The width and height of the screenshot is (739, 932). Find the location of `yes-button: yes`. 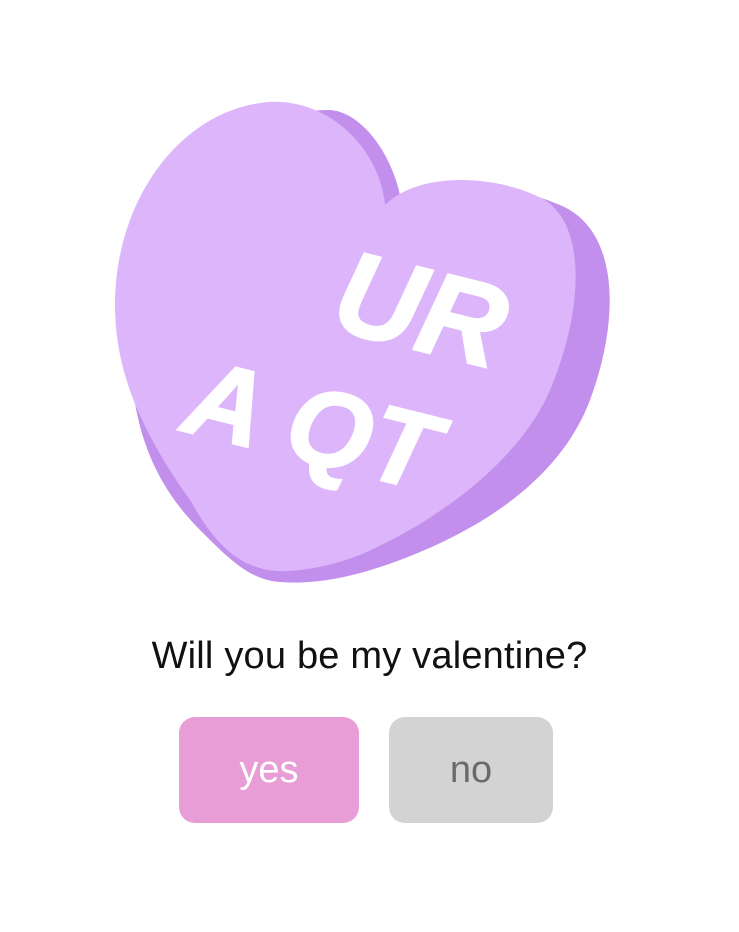

yes-button: yes is located at coordinates (269, 770).